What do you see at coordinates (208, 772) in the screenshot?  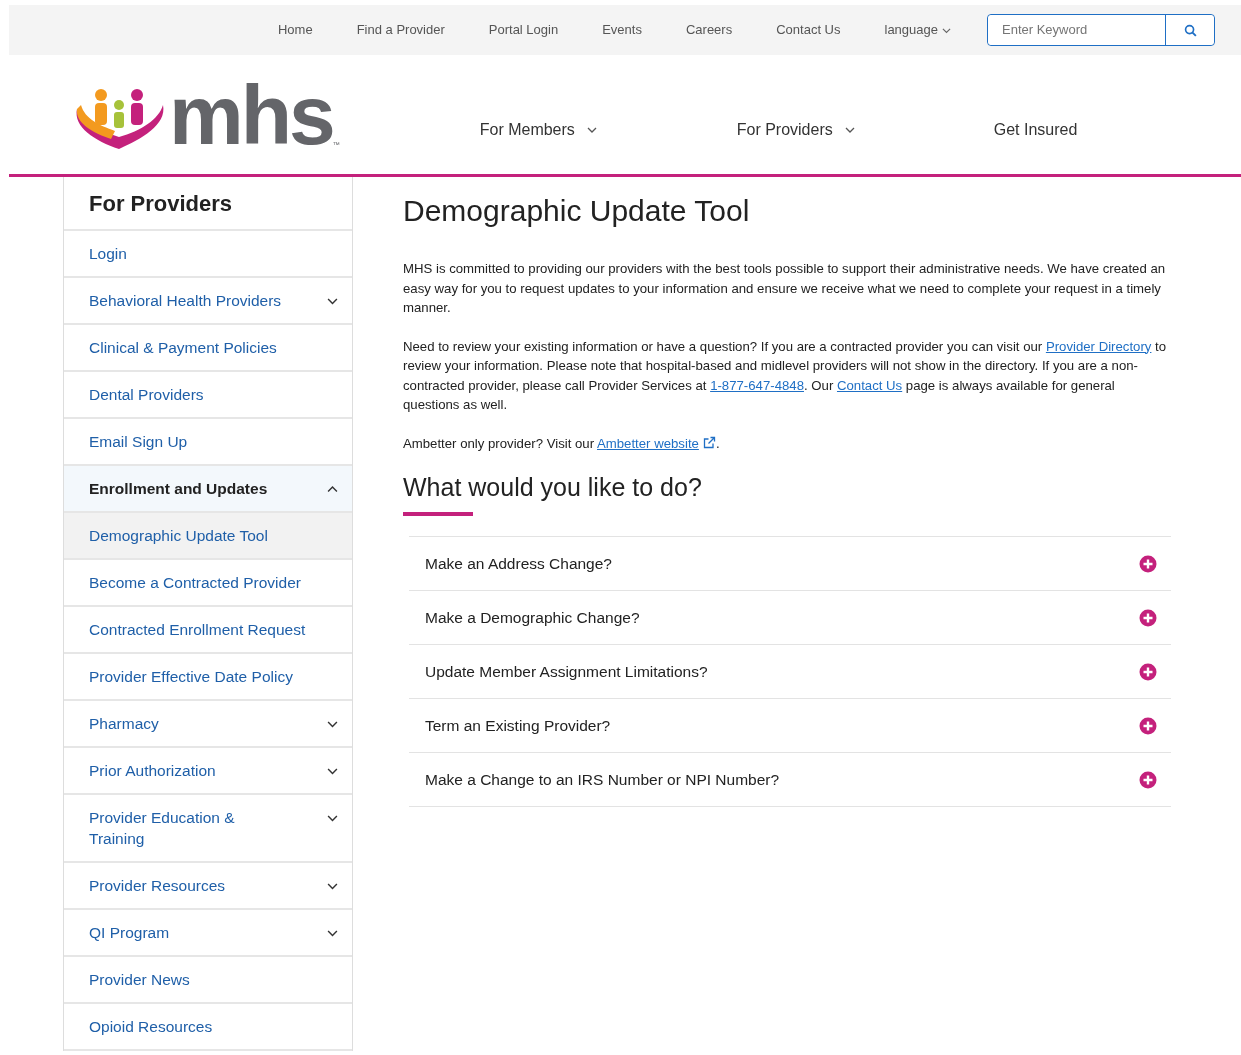 I see `sidebar-item: Prior Authorization` at bounding box center [208, 772].